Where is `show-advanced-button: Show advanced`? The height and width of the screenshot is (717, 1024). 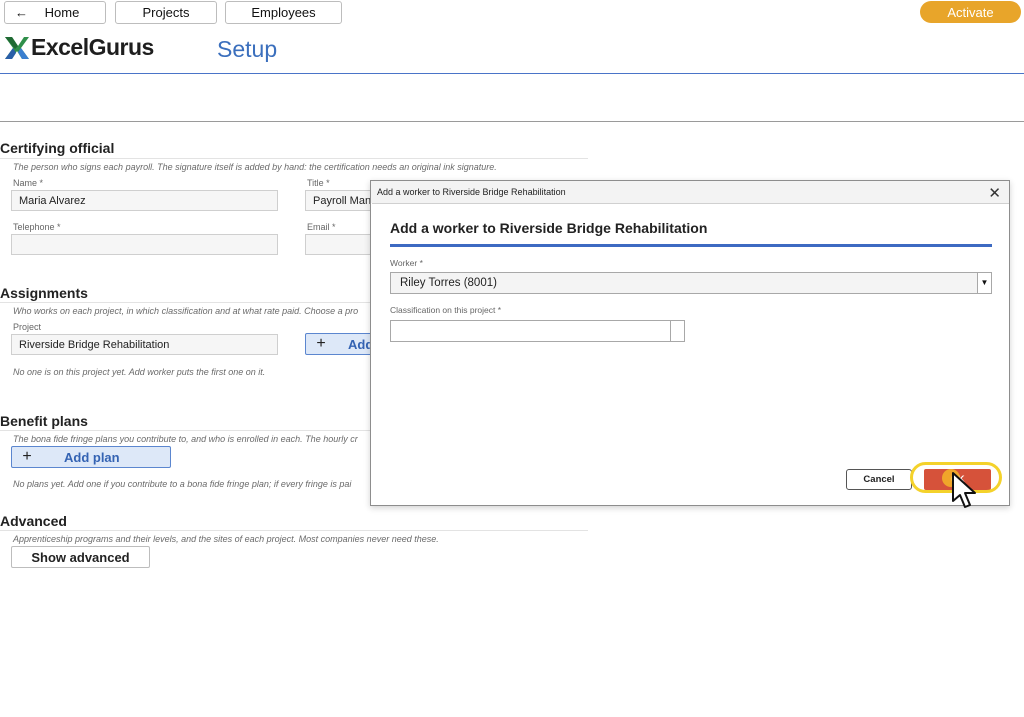
show-advanced-button: Show advanced is located at coordinates (80, 557).